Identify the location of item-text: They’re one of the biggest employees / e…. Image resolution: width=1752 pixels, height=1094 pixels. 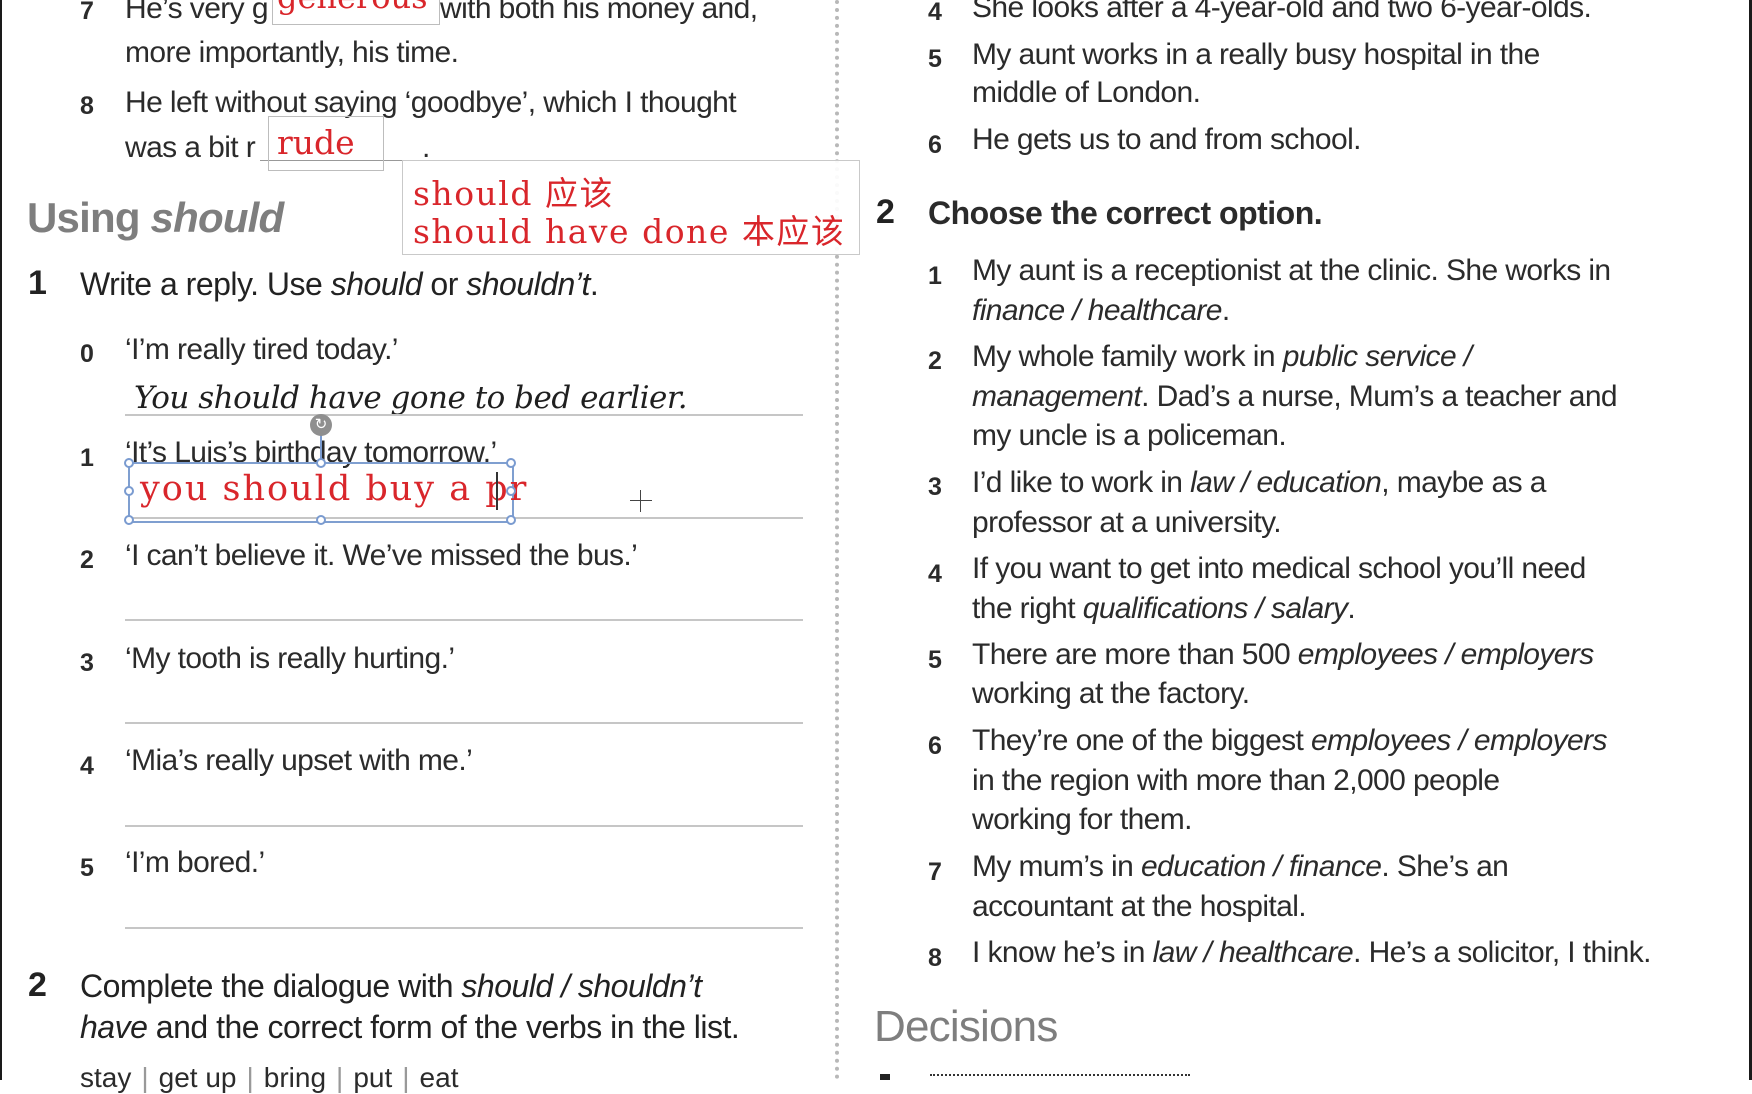
(1290, 741).